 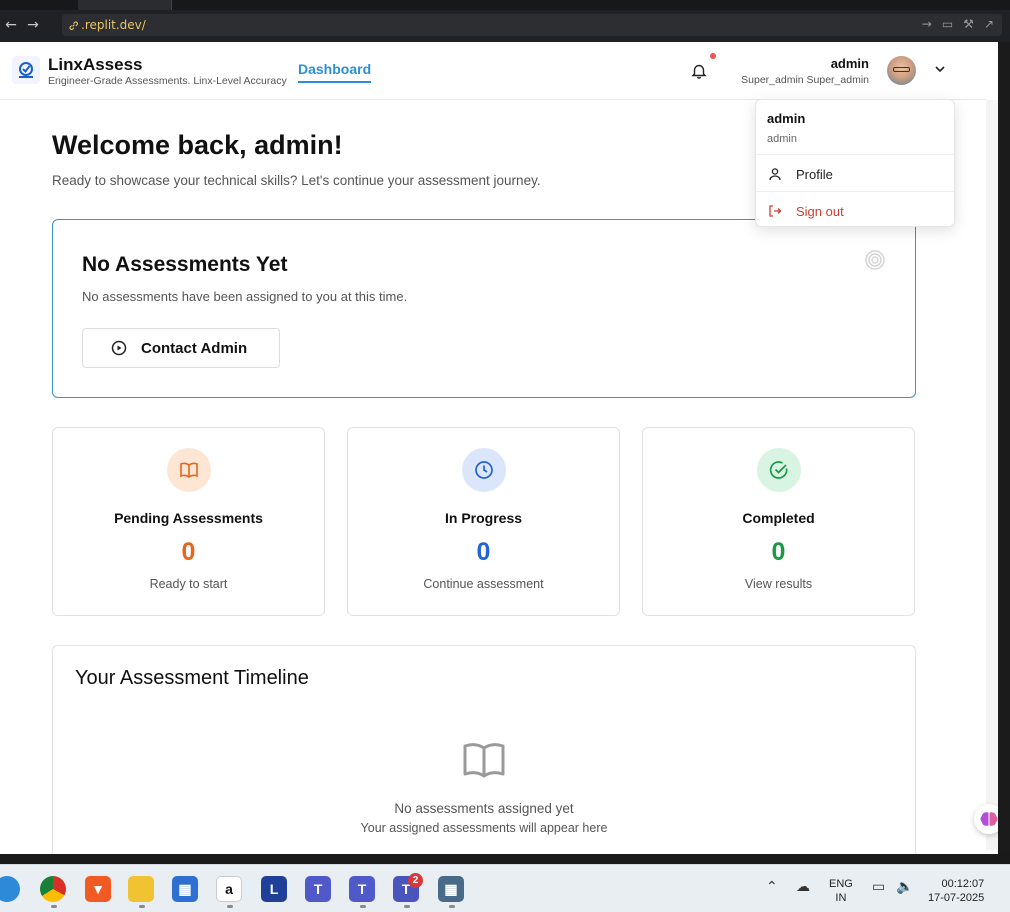 What do you see at coordinates (451, 889) in the screenshot?
I see `calculator-icon: ▦` at bounding box center [451, 889].